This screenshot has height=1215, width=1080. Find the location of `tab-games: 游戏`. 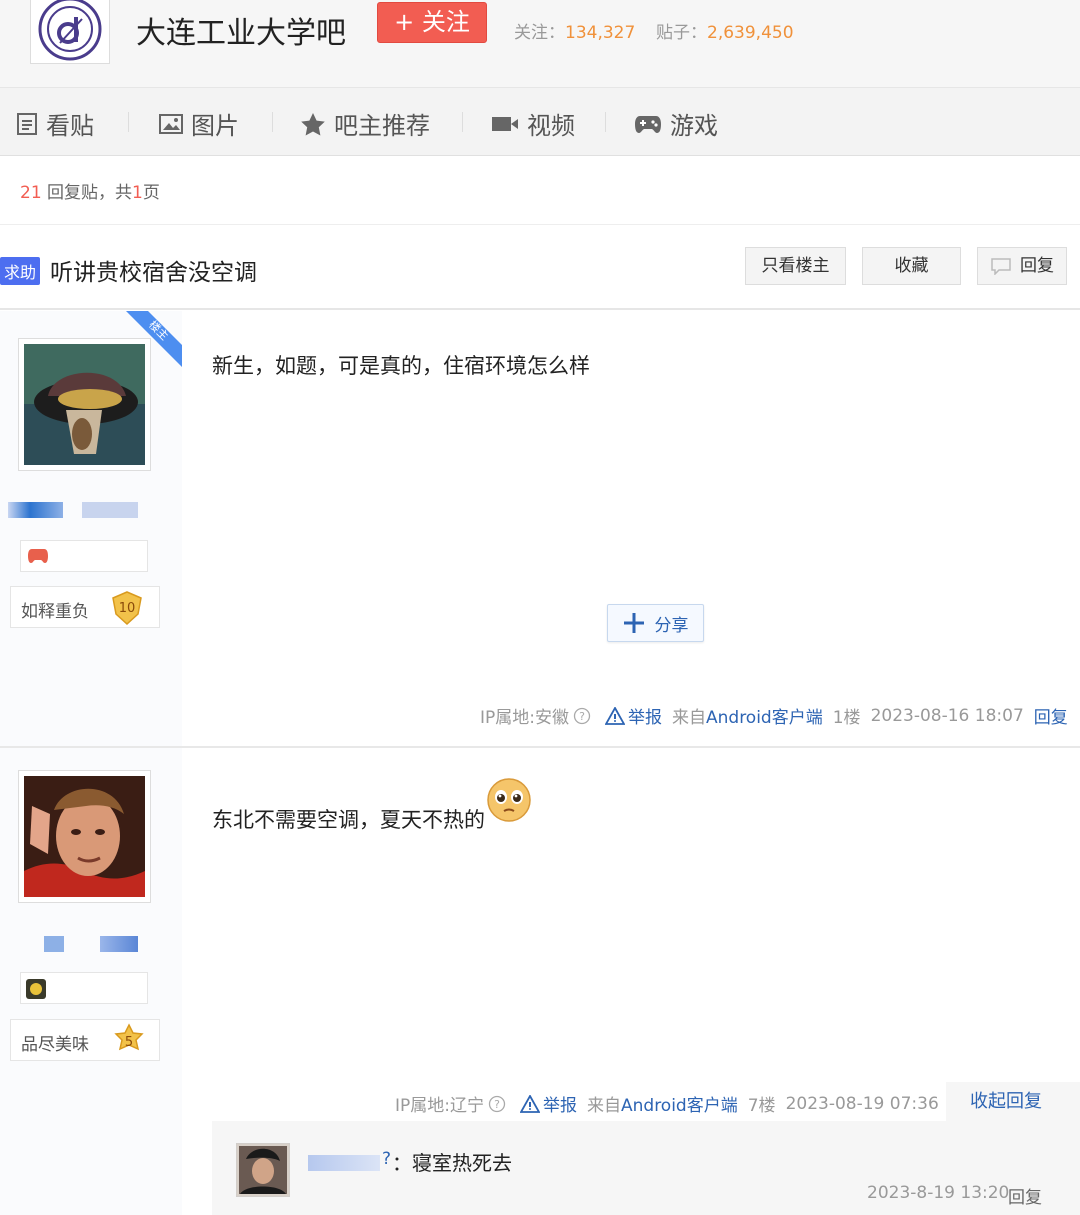

tab-games: 游戏 is located at coordinates (676, 123).